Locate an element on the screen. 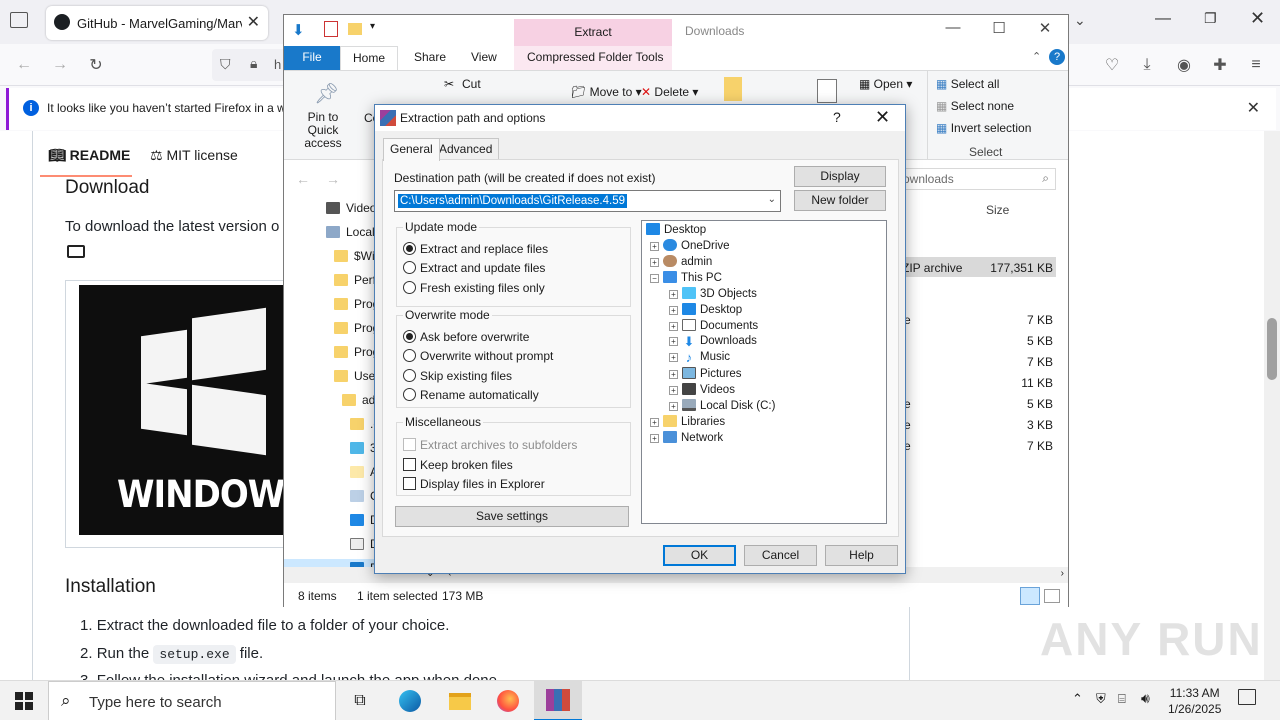 The width and height of the screenshot is (1280, 720). nav-item: ad is located at coordinates (358, 400).